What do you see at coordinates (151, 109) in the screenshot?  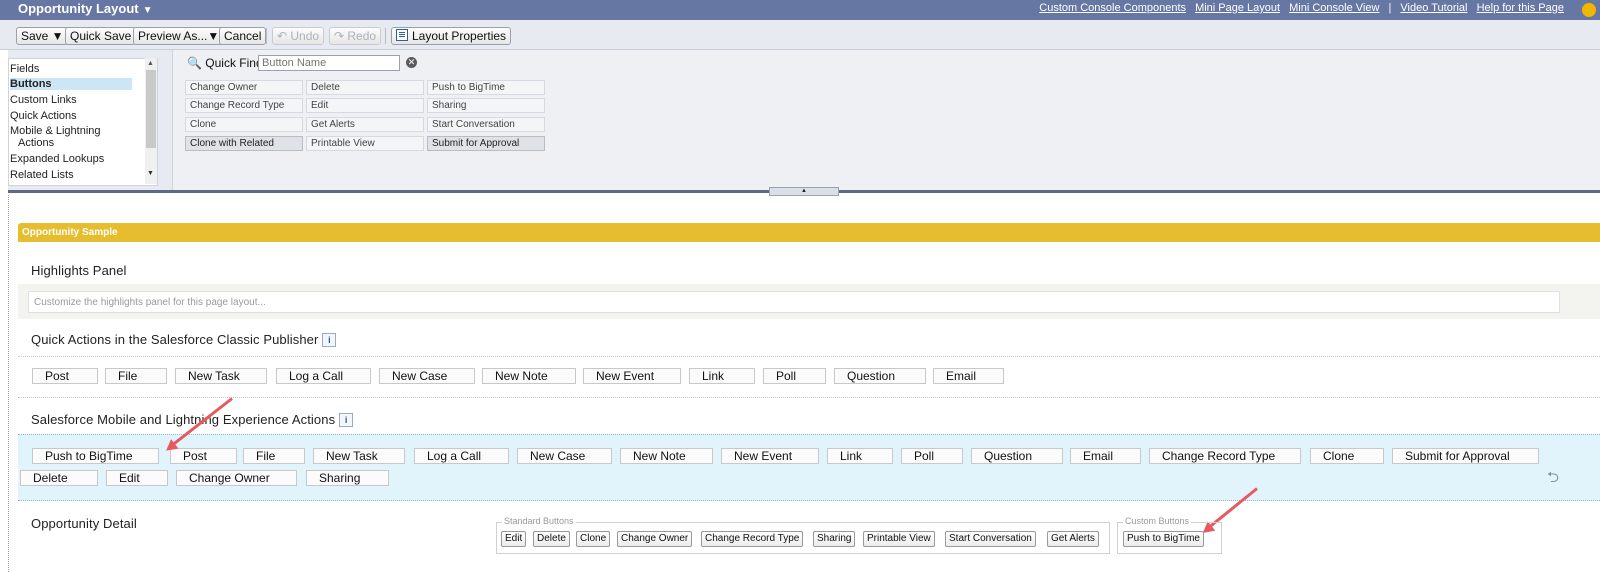 I see `scrollbar-thumb` at bounding box center [151, 109].